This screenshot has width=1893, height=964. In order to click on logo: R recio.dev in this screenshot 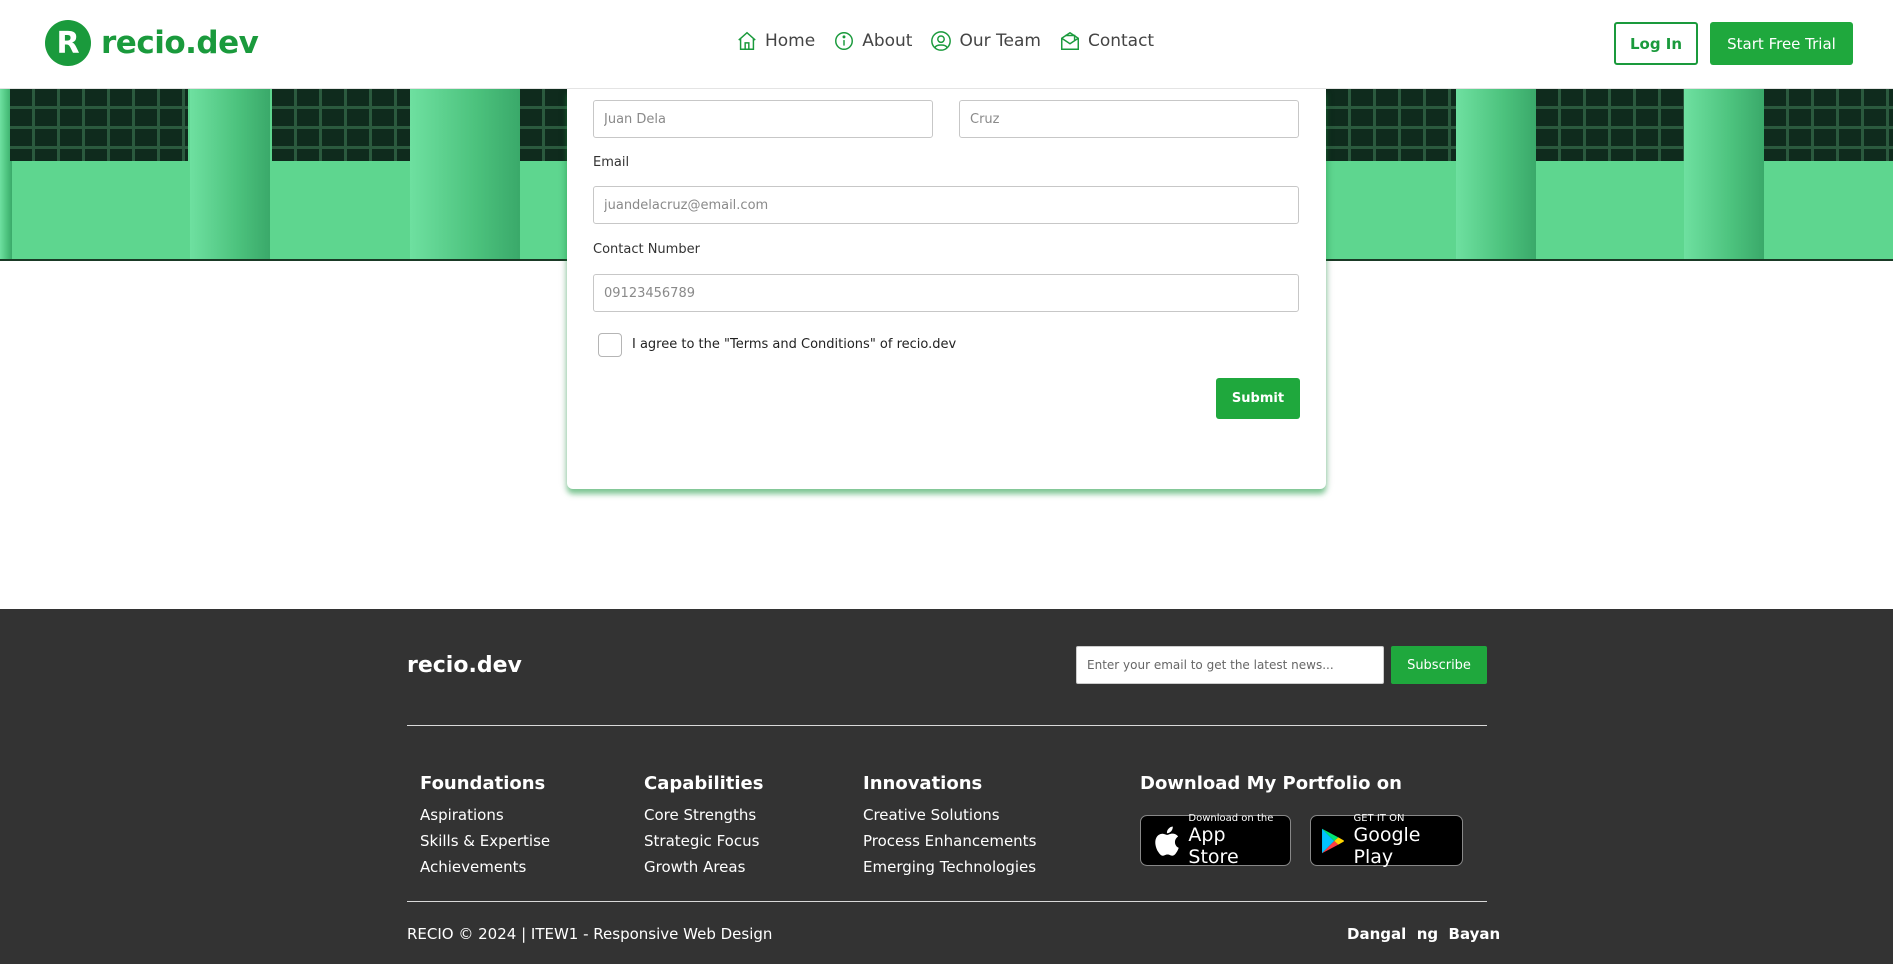, I will do `click(152, 43)`.